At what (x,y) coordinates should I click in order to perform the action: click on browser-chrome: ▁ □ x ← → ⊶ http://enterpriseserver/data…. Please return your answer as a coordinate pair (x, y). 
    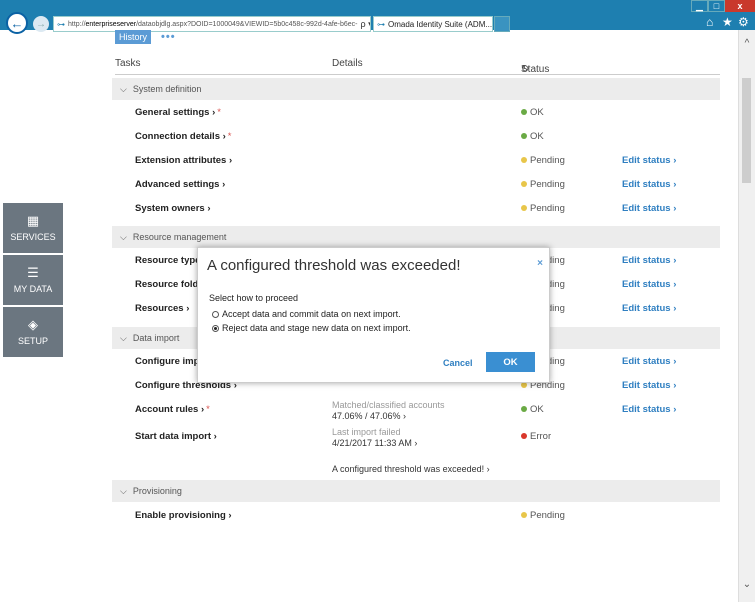
    Looking at the image, I should click on (377, 17).